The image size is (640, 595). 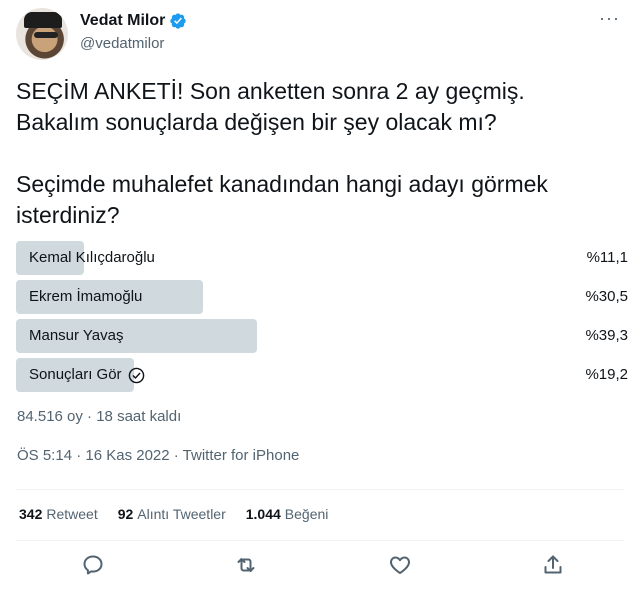 What do you see at coordinates (99, 416) in the screenshot?
I see `poll-vote-count: 84.516 oy · 18 saat kaldı` at bounding box center [99, 416].